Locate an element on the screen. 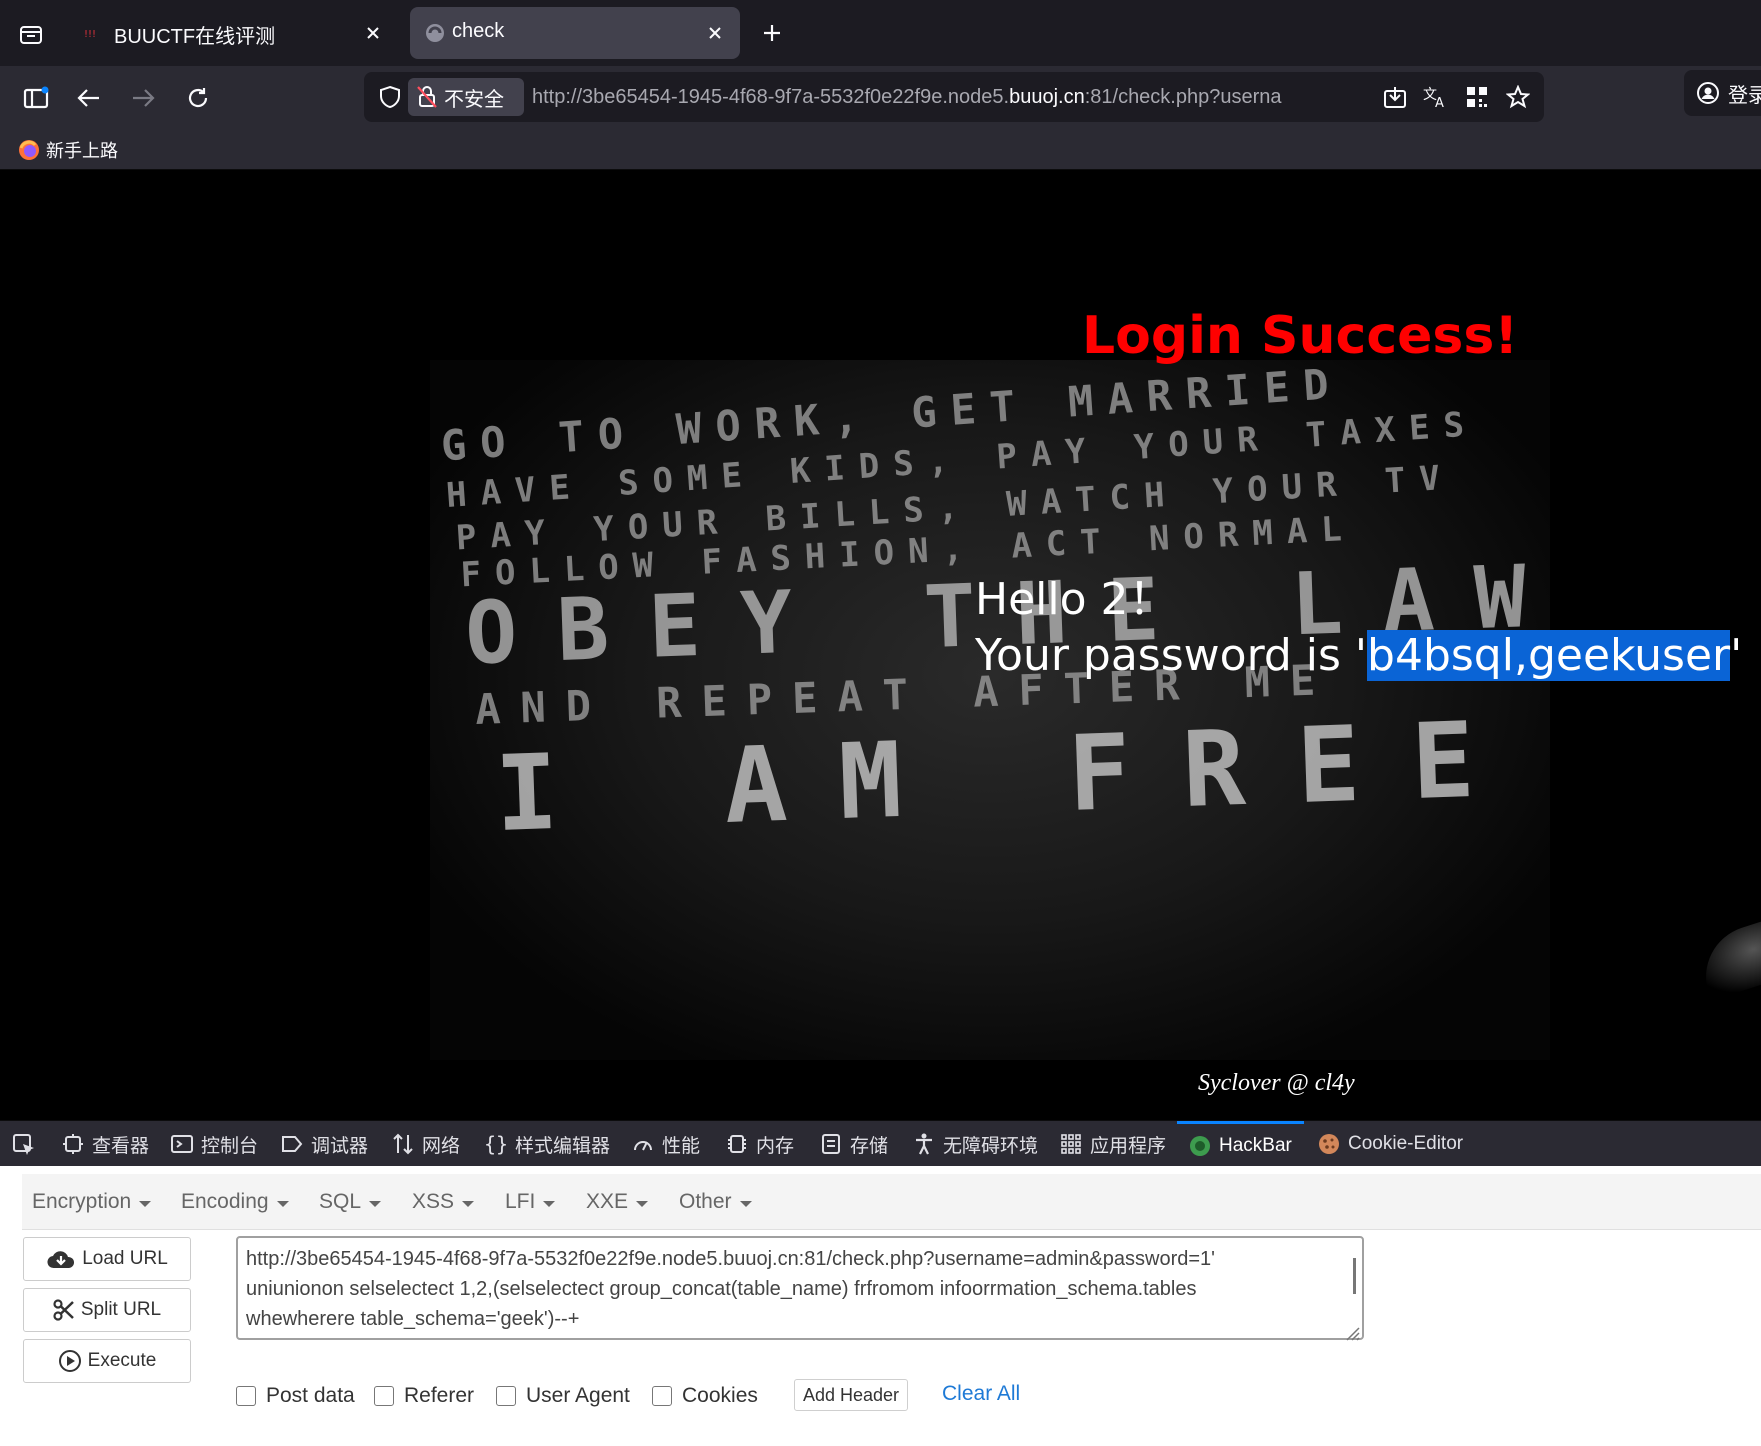 The height and width of the screenshot is (1446, 1761). scissors-icon is located at coordinates (64, 1310).